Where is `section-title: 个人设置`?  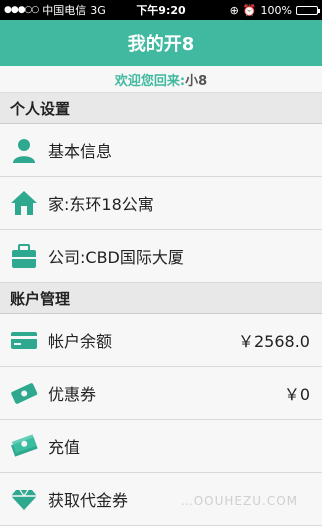 section-title: 个人设置 is located at coordinates (40, 108).